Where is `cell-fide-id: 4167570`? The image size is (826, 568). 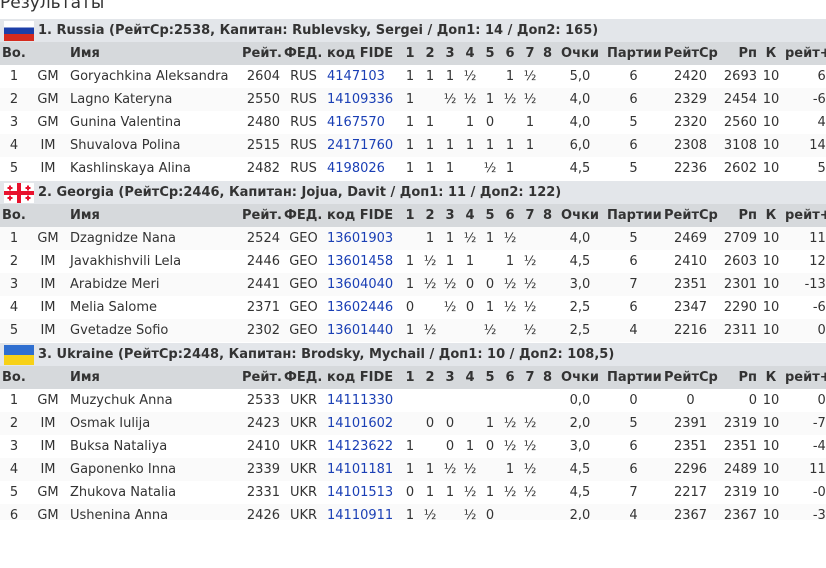 cell-fide-id: 4167570 is located at coordinates (362, 122).